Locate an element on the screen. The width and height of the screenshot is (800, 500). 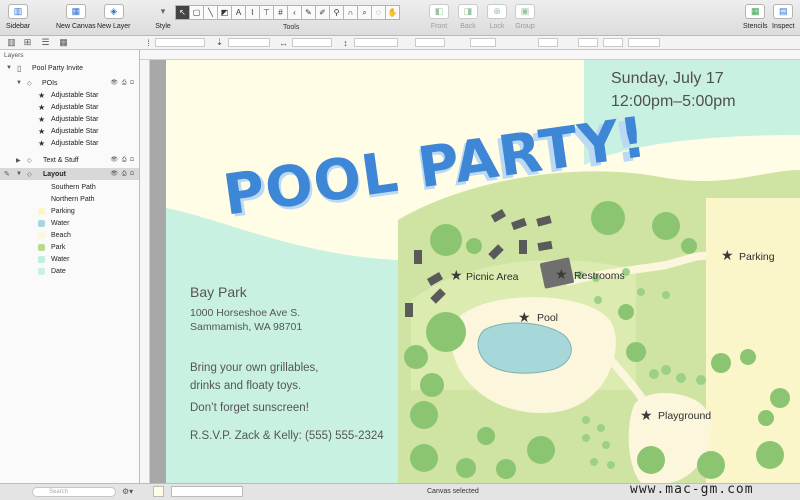
new-canvas-button: ▦ New Canvas is located at coordinates (76, 17).